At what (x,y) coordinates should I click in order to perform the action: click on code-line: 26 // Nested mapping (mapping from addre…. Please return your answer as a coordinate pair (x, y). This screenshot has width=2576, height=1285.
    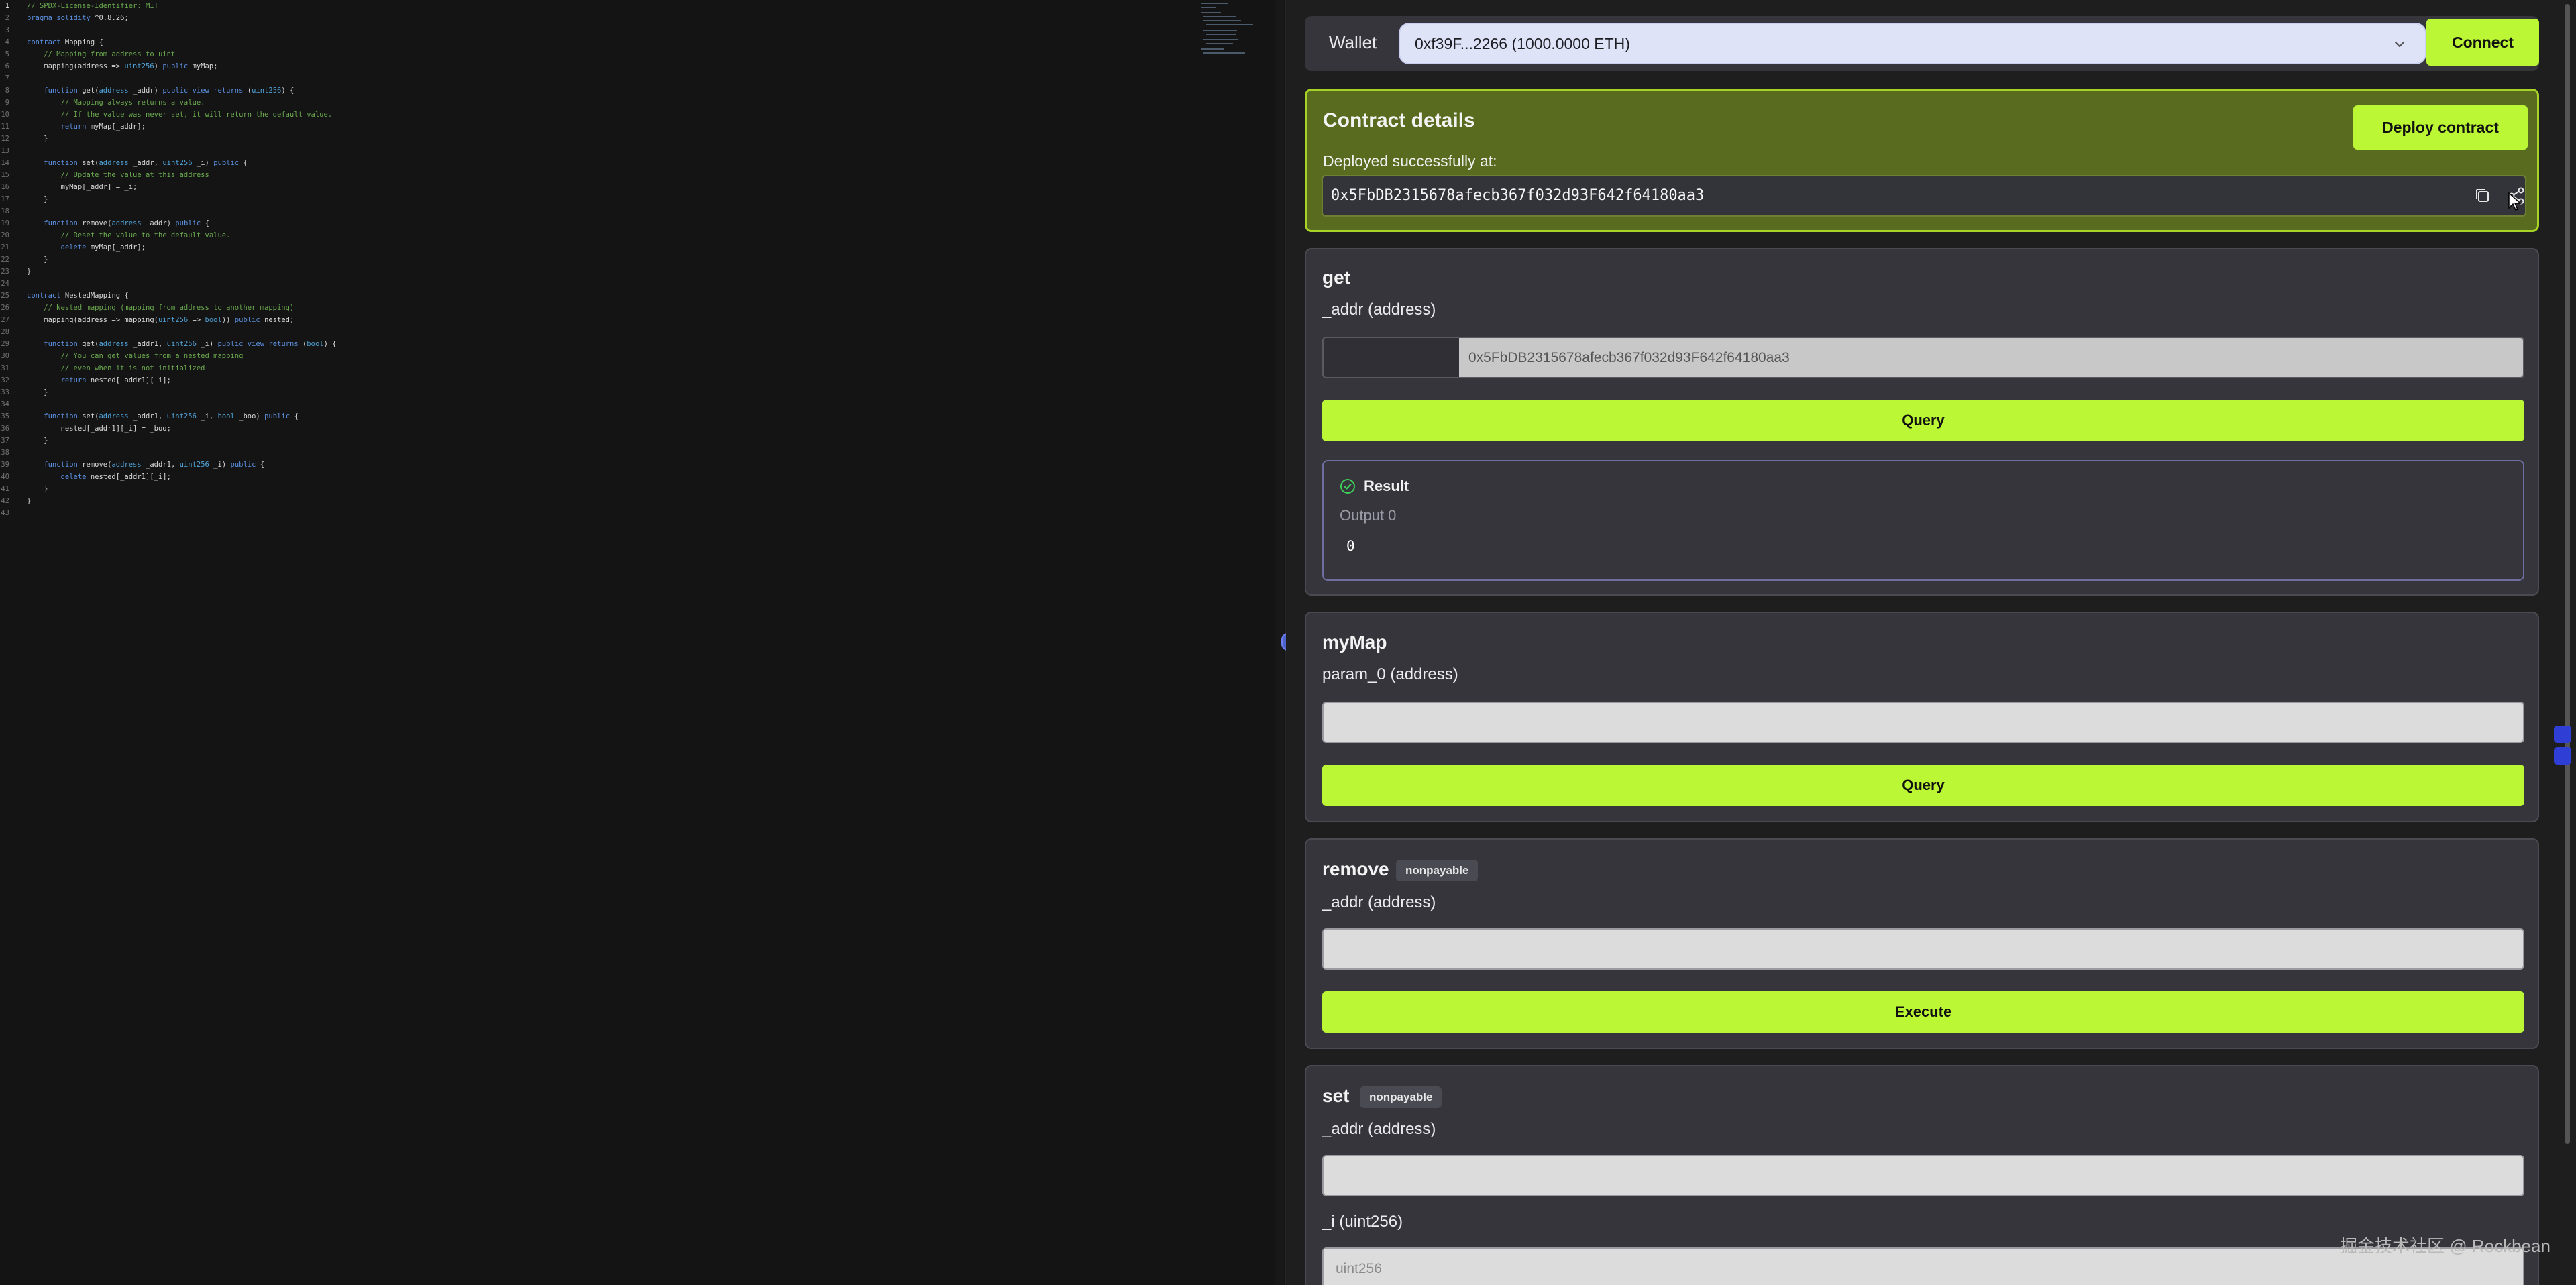
    Looking at the image, I should click on (597, 308).